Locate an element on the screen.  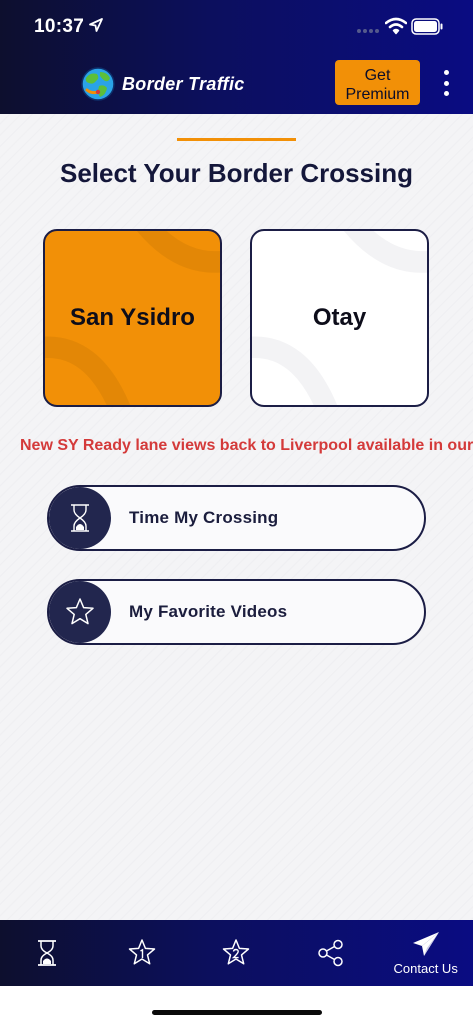
star-two-icon is located at coordinates (236, 952).